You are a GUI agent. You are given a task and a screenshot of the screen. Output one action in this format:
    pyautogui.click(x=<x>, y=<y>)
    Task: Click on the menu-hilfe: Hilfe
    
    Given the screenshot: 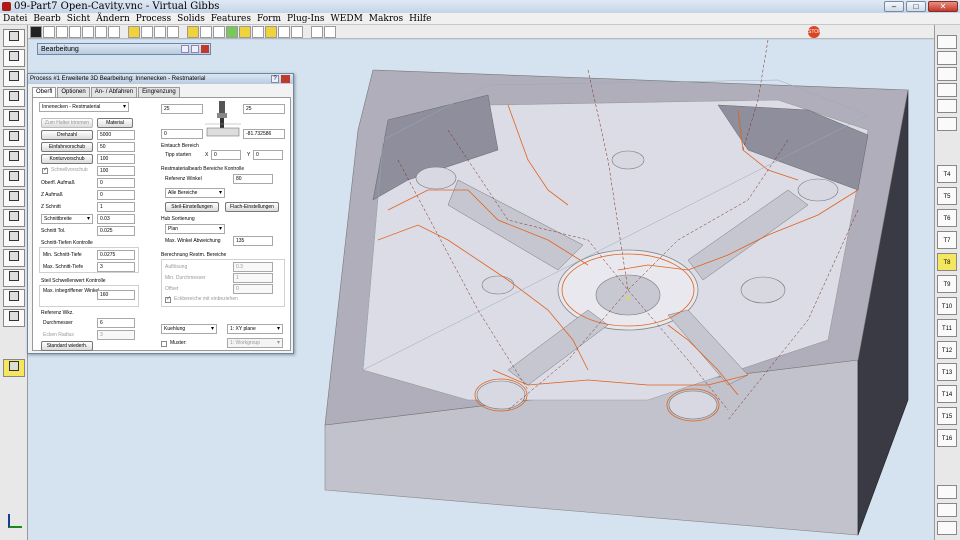 What is the action you would take?
    pyautogui.click(x=420, y=19)
    